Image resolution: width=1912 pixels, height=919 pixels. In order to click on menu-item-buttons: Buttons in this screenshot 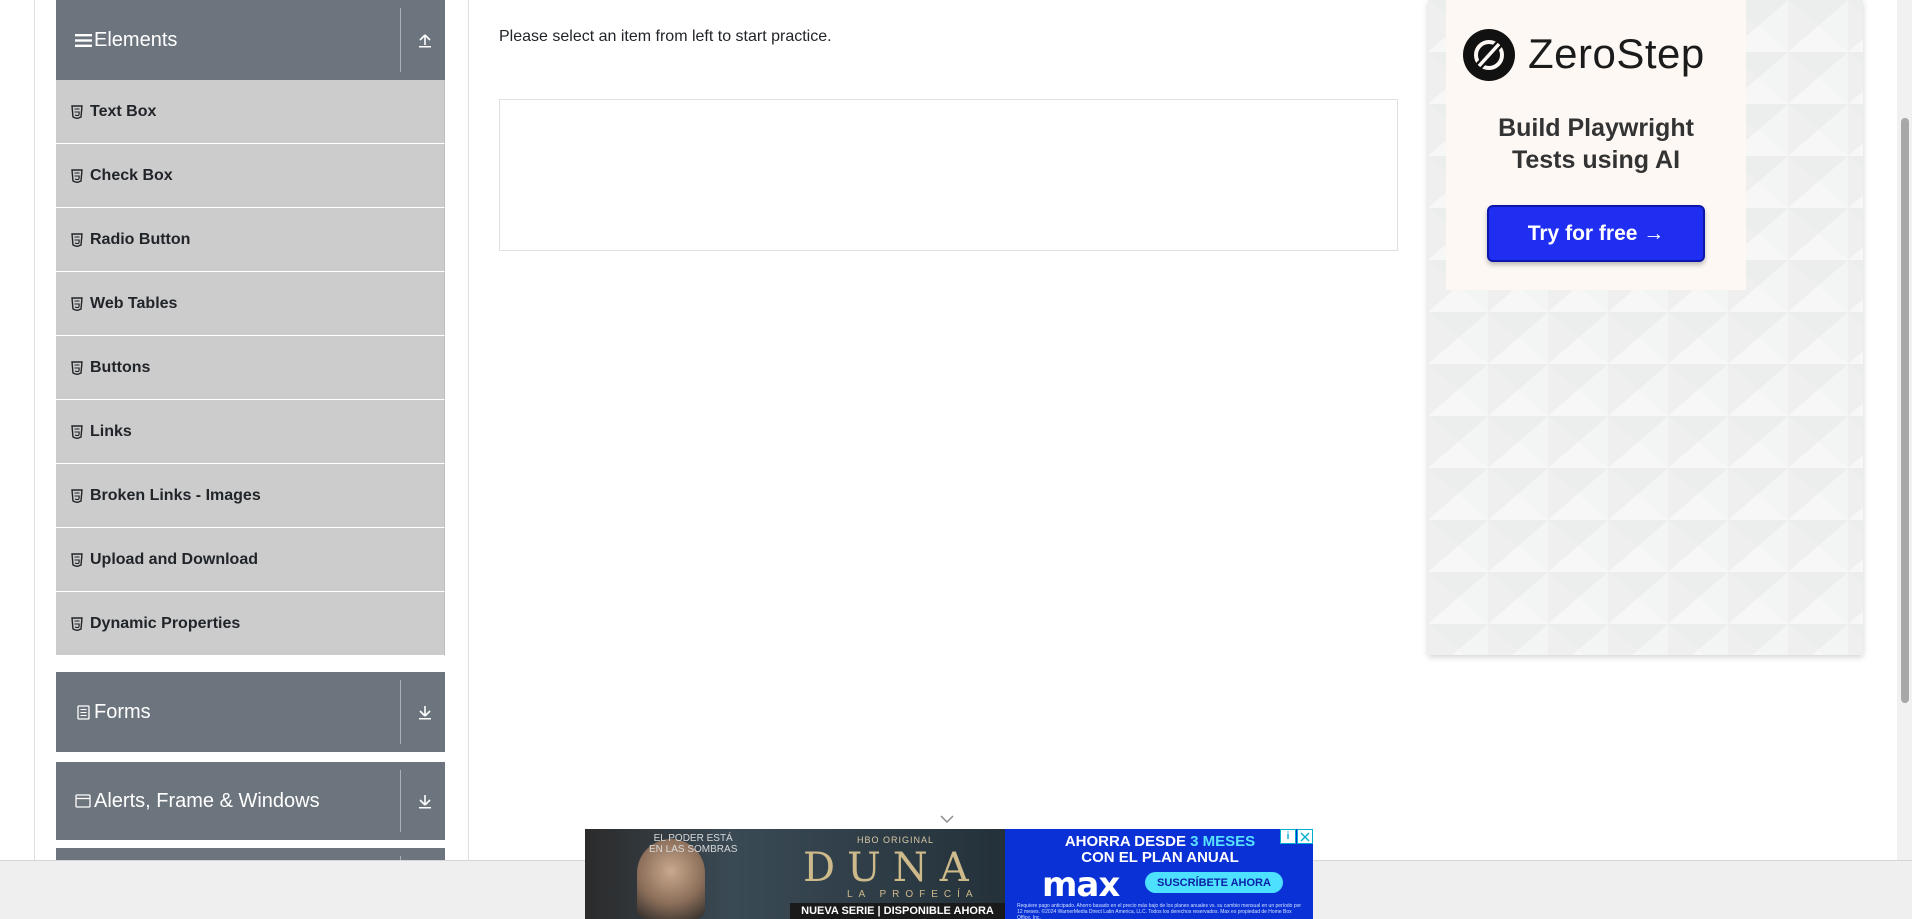, I will do `click(250, 368)`.